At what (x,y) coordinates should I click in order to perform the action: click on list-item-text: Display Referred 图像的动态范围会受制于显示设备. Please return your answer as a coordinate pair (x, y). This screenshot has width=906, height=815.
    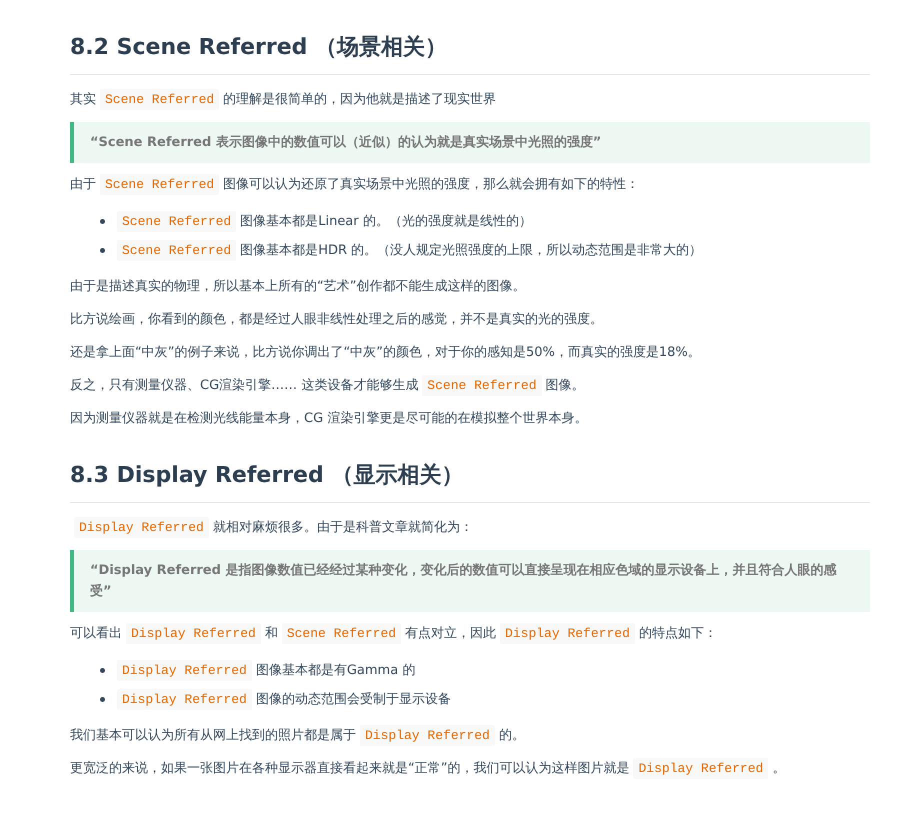
    Looking at the image, I should click on (282, 699).